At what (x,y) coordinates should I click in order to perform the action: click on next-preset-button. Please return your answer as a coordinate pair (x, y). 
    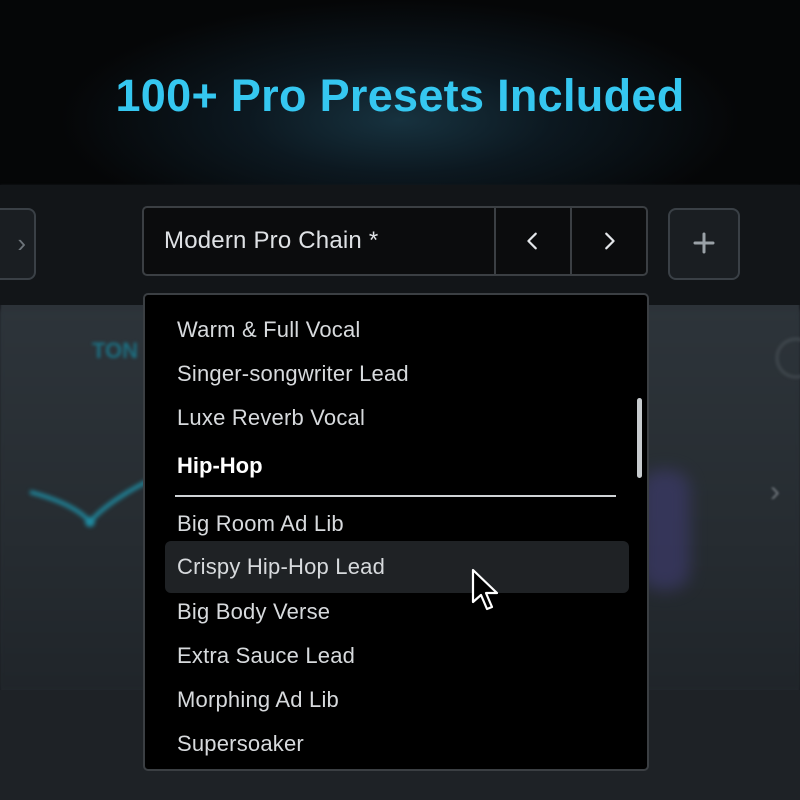
    Looking at the image, I should click on (608, 241).